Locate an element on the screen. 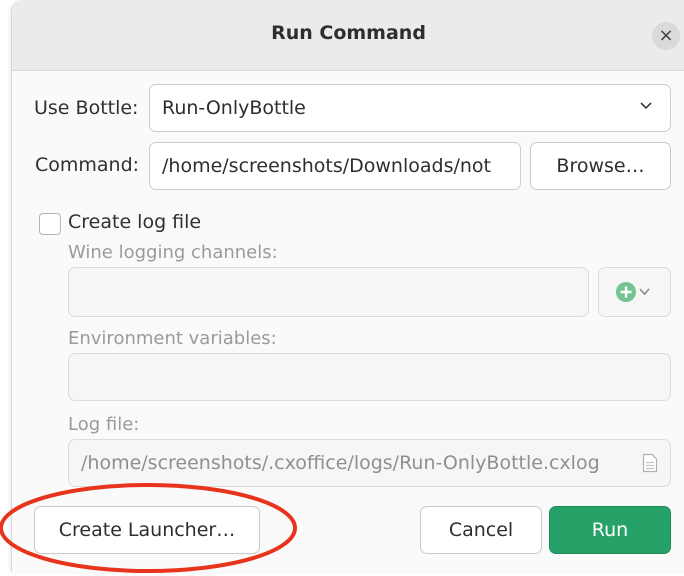 The width and height of the screenshot is (684, 576). document-icon is located at coordinates (650, 463).